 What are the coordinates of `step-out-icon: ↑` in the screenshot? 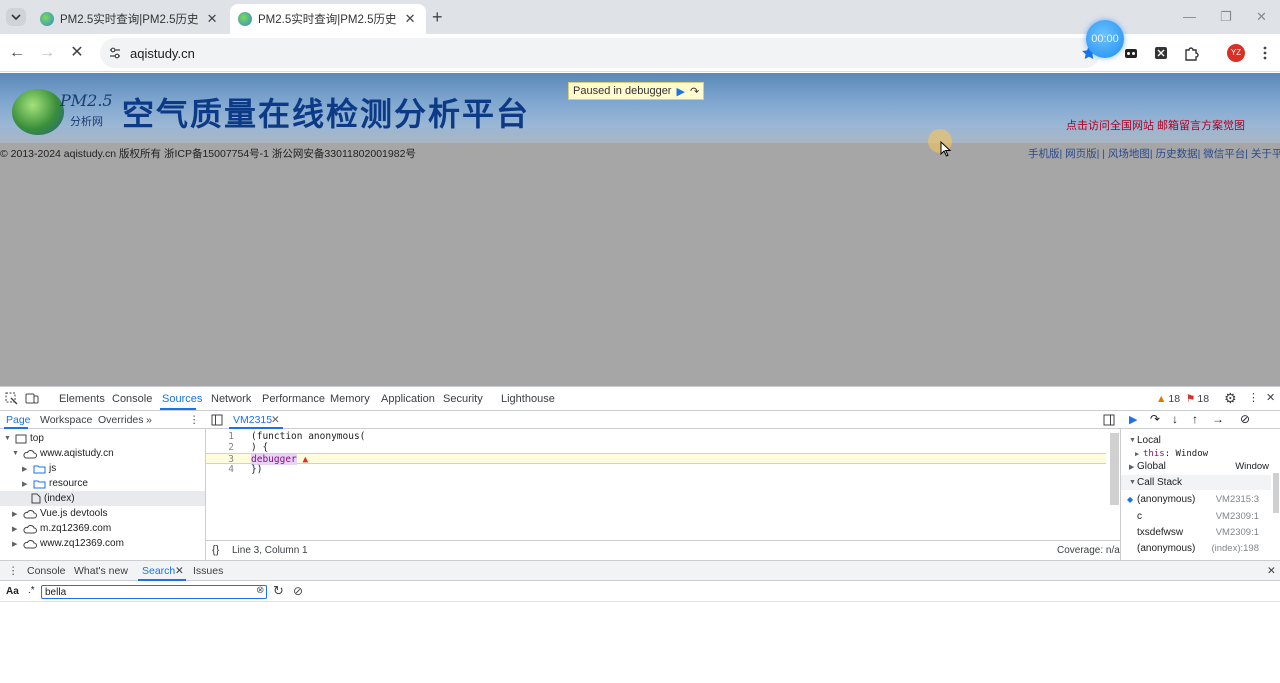 It's located at (1195, 419).